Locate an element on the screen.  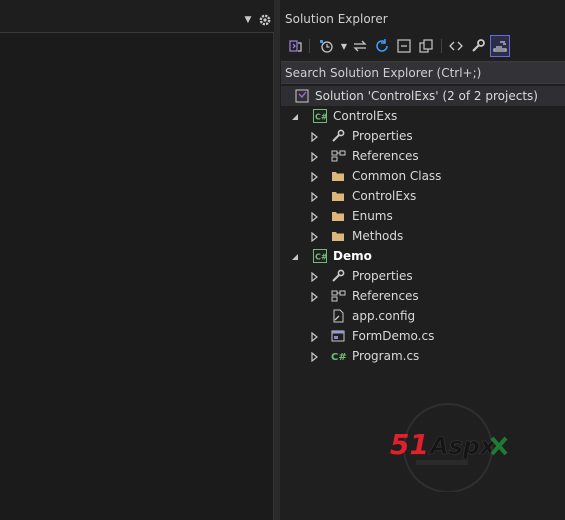
project-label: Demo is located at coordinates (352, 256).